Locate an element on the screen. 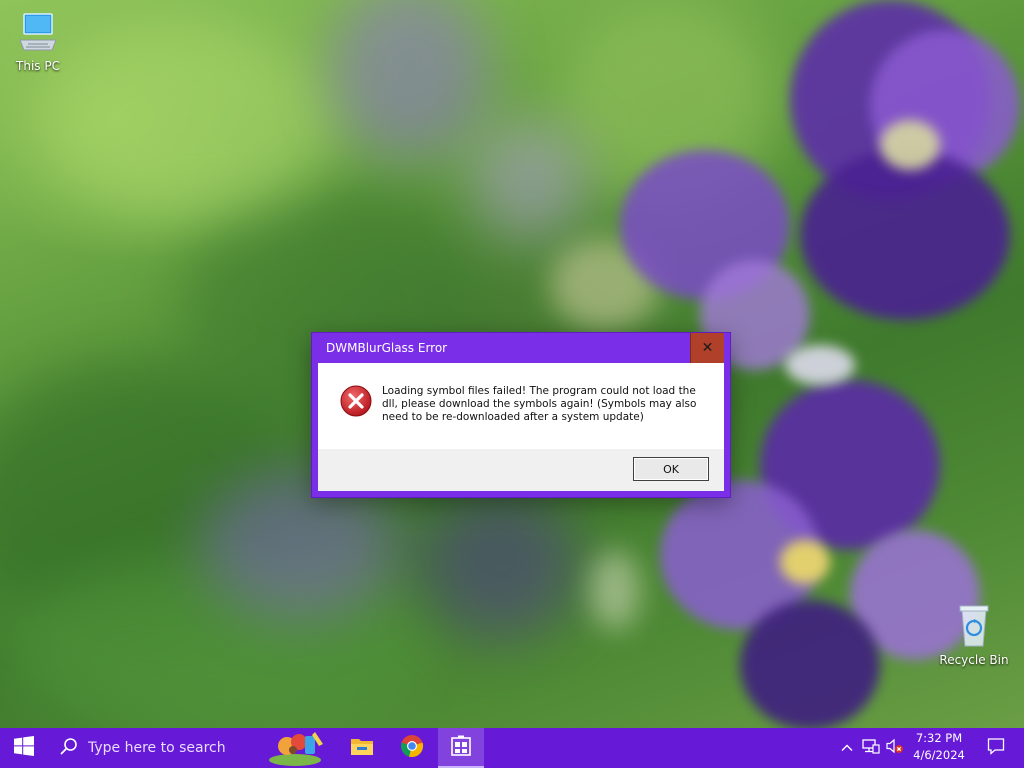 Image resolution: width=1024 pixels, height=768 pixels. desktop-icon-this-pc: This PC is located at coordinates (38, 41).